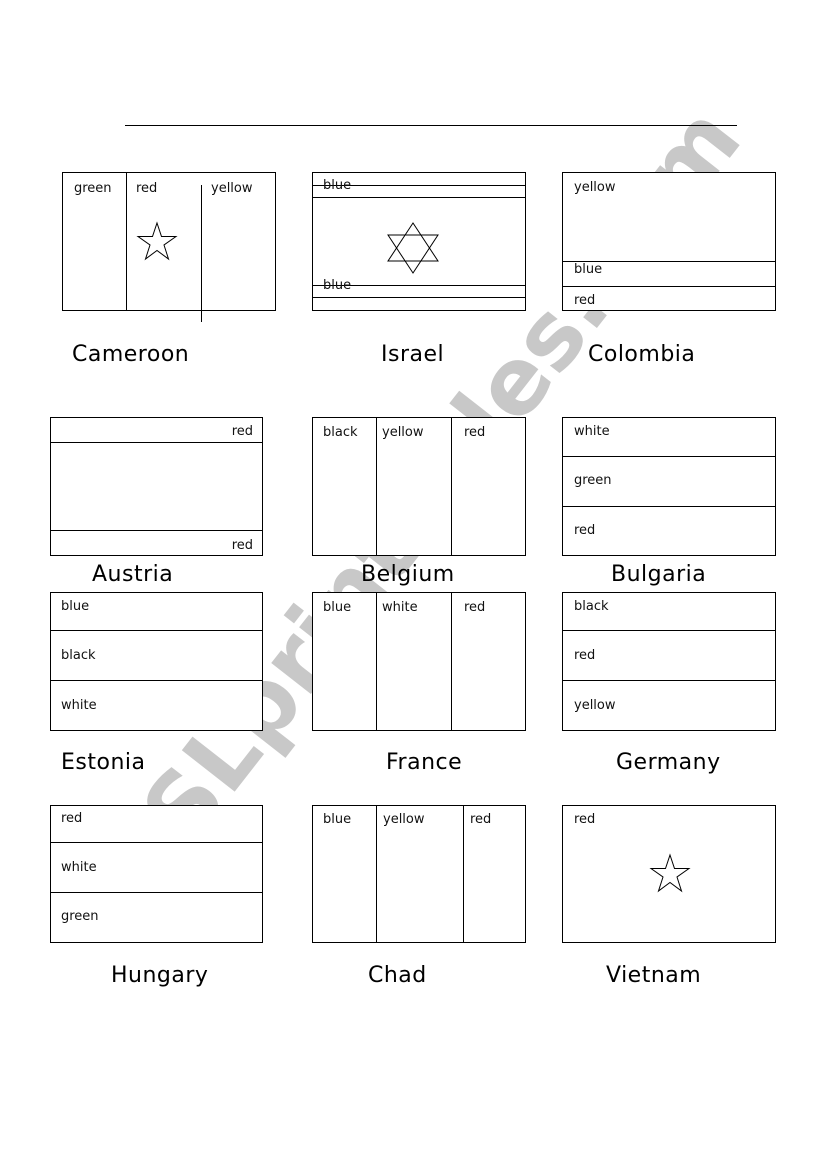  What do you see at coordinates (103, 762) in the screenshot?
I see `country-label: Estonia` at bounding box center [103, 762].